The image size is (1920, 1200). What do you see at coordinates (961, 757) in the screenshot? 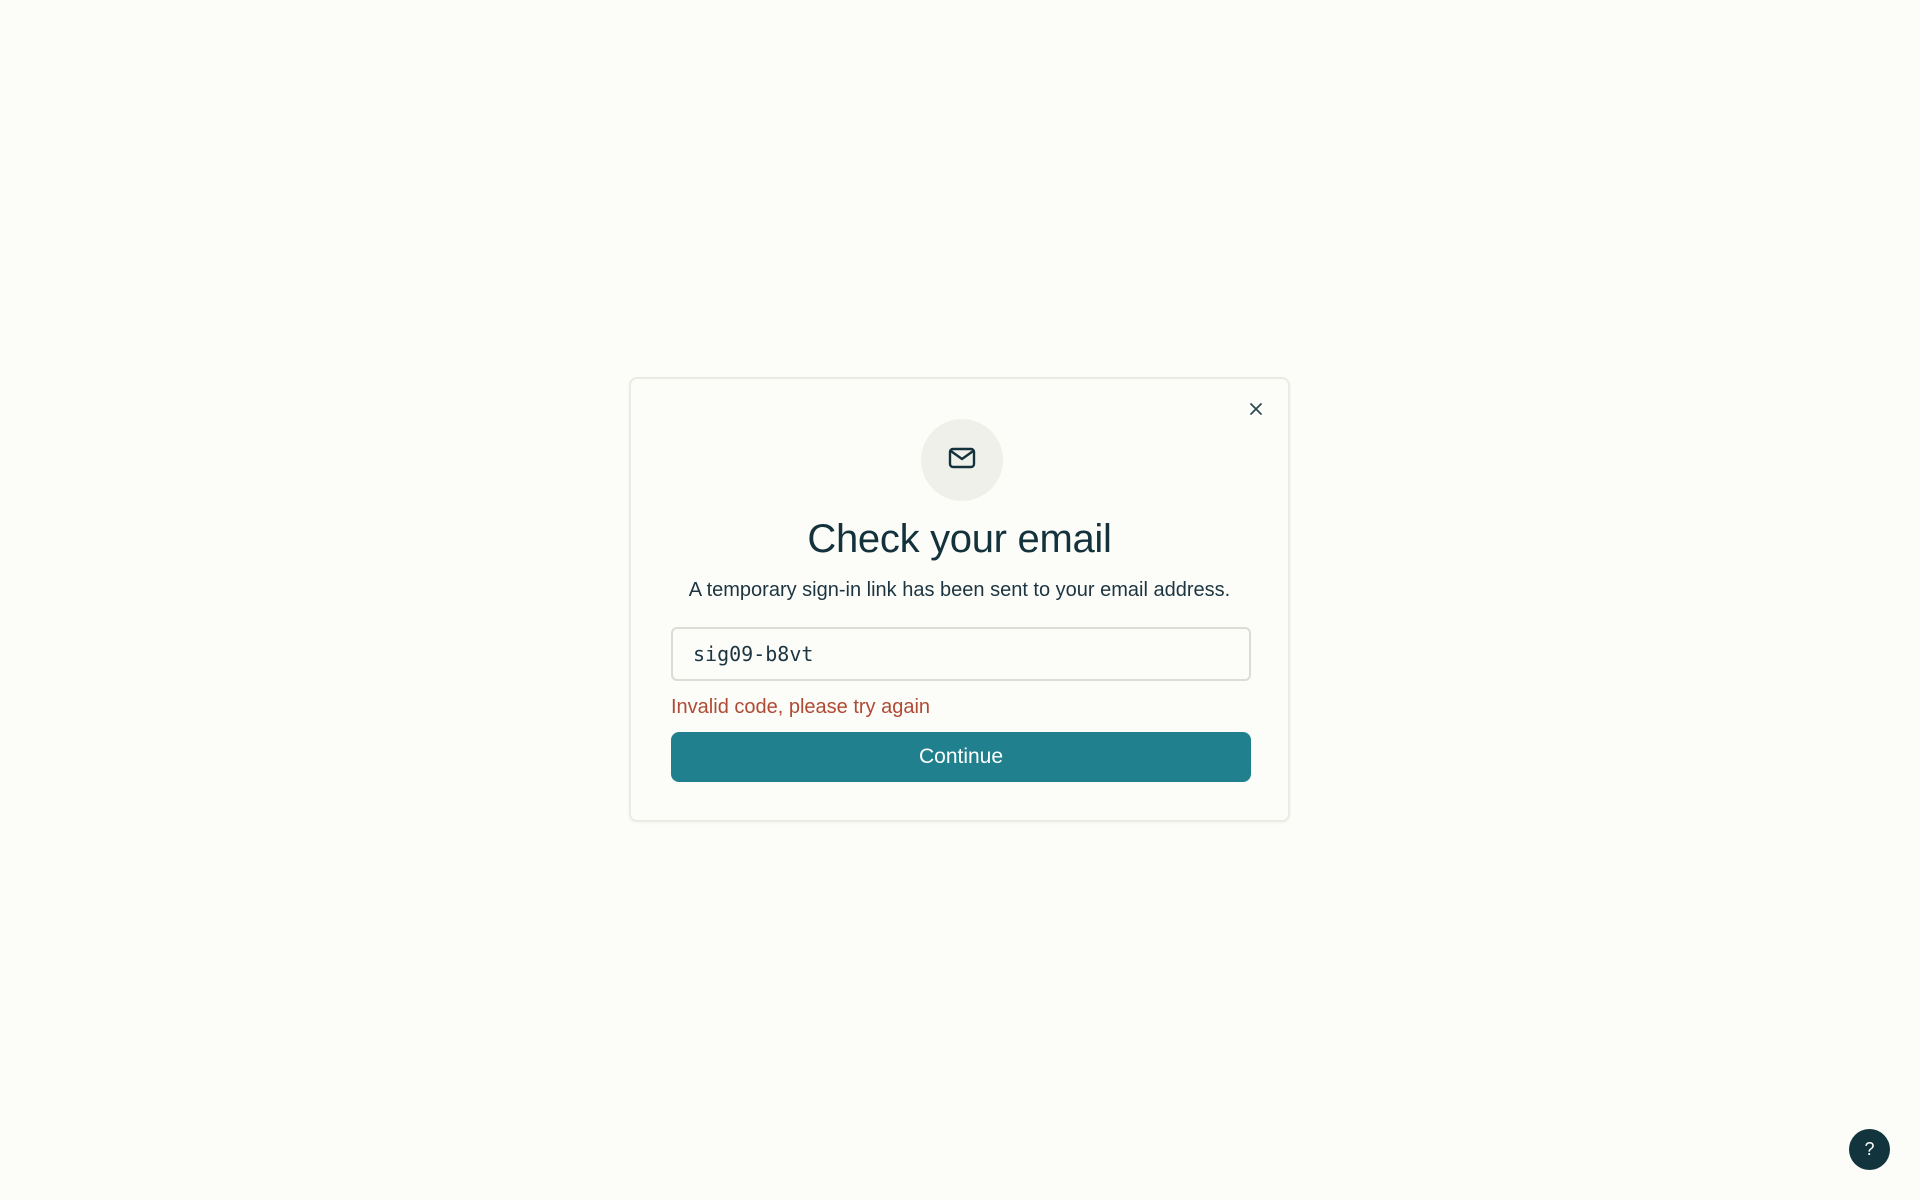
I see `continue-button: Continue` at bounding box center [961, 757].